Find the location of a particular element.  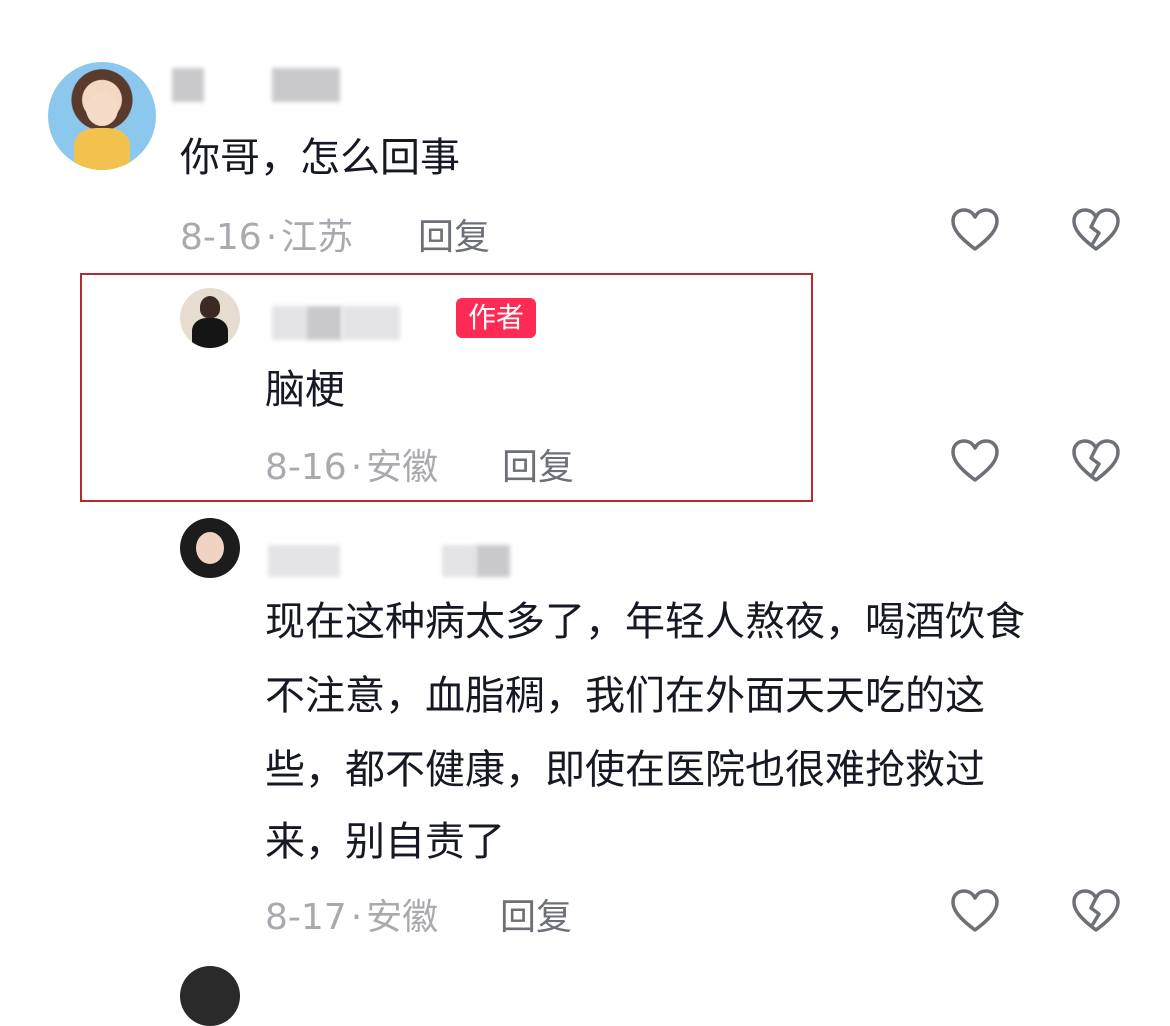

comment-text-line: 来，别自责了 is located at coordinates (385, 842).